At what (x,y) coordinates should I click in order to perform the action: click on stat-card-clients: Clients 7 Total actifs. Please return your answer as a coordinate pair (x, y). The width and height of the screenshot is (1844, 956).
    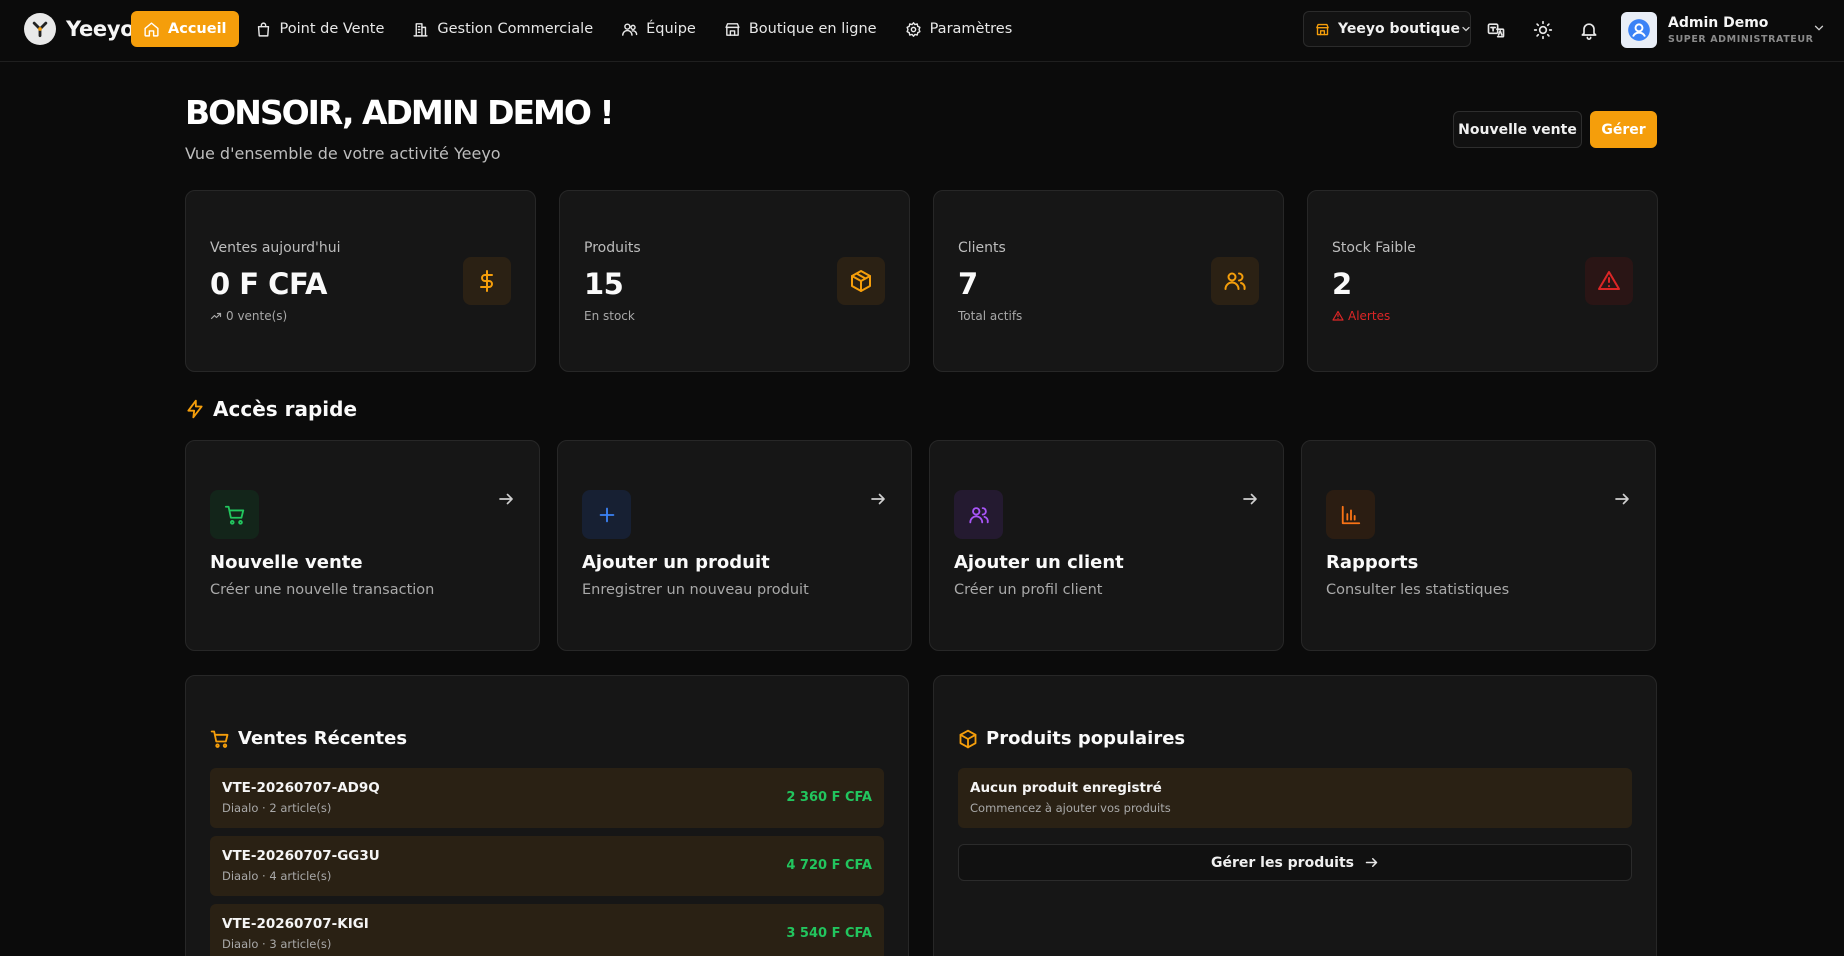
    Looking at the image, I should click on (1108, 281).